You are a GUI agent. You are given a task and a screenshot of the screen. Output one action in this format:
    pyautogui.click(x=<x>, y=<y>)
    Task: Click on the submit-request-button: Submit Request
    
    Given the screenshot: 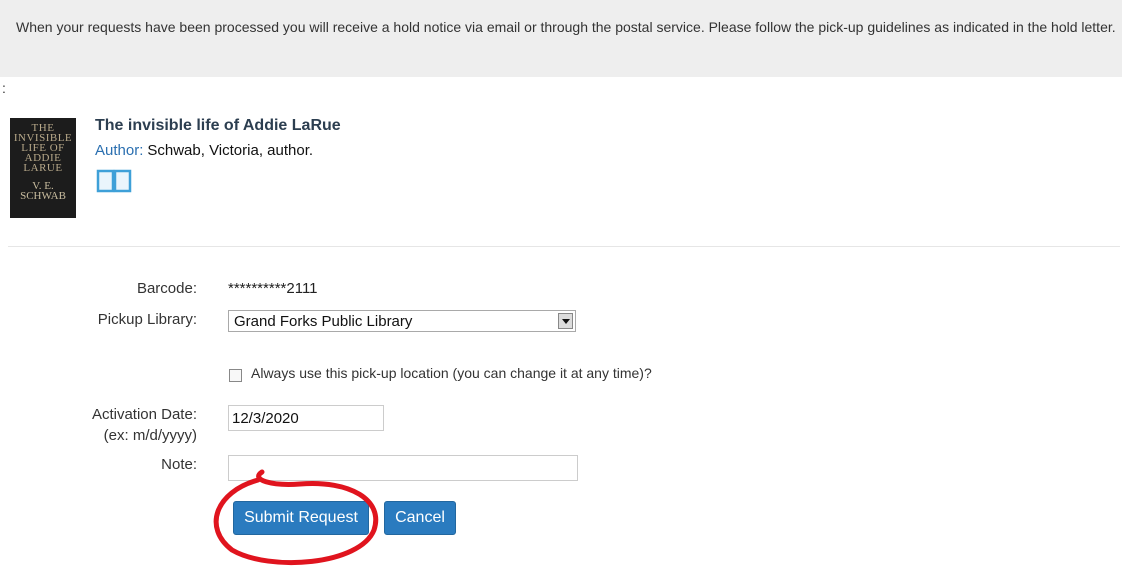 What is the action you would take?
    pyautogui.click(x=301, y=518)
    